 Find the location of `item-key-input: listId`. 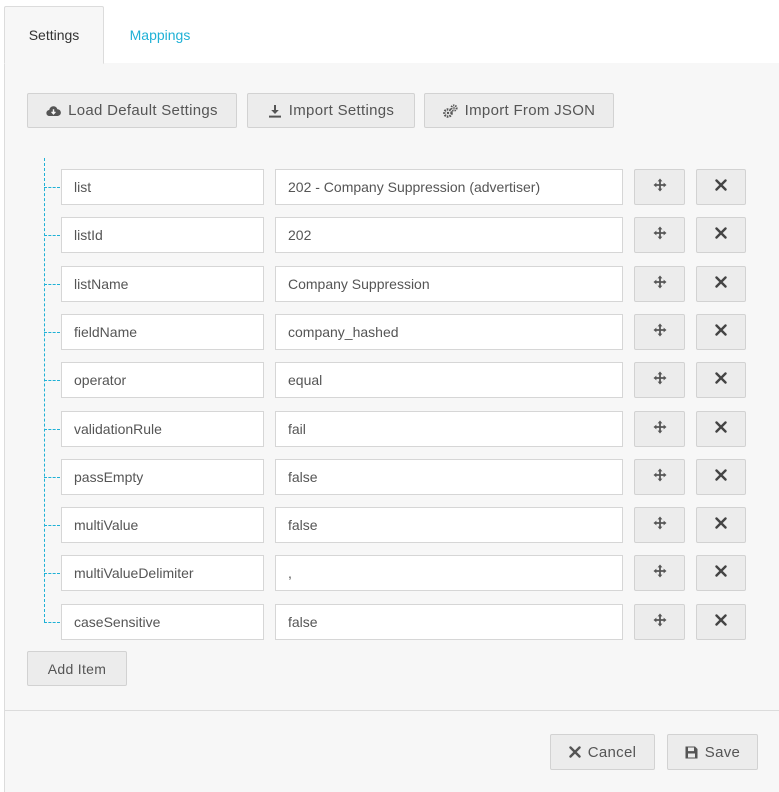

item-key-input: listId is located at coordinates (162, 235).